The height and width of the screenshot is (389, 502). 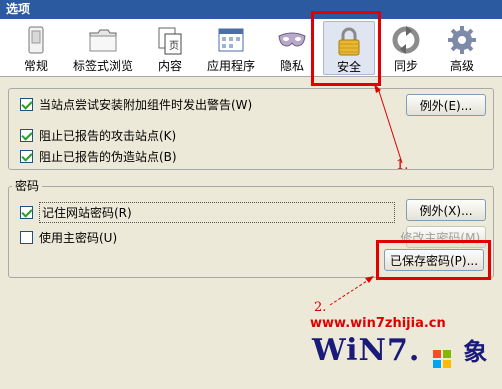 I want to click on tab-tabbed-browsing: 标签式浏览, so click(x=103, y=48).